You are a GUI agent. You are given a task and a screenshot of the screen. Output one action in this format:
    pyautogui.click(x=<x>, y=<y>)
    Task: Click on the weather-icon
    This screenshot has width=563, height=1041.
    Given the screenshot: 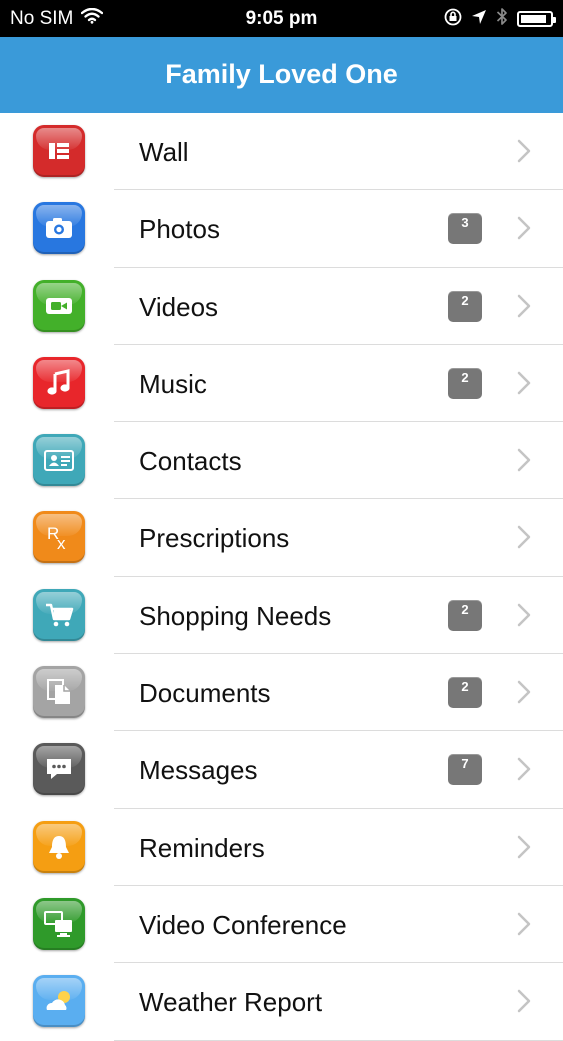 What is the action you would take?
    pyautogui.click(x=59, y=1001)
    